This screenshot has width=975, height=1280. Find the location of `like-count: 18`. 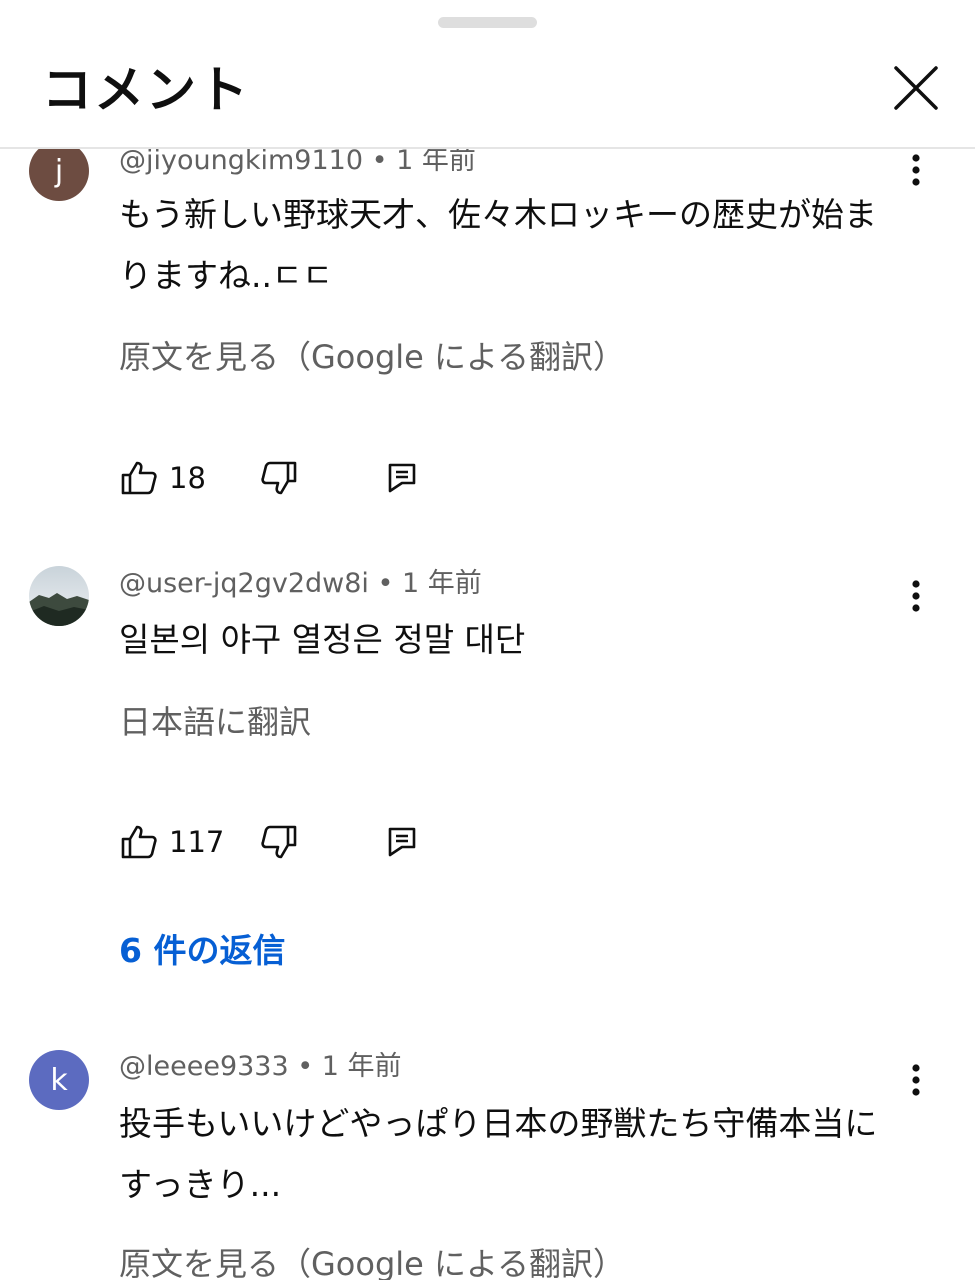

like-count: 18 is located at coordinates (187, 478).